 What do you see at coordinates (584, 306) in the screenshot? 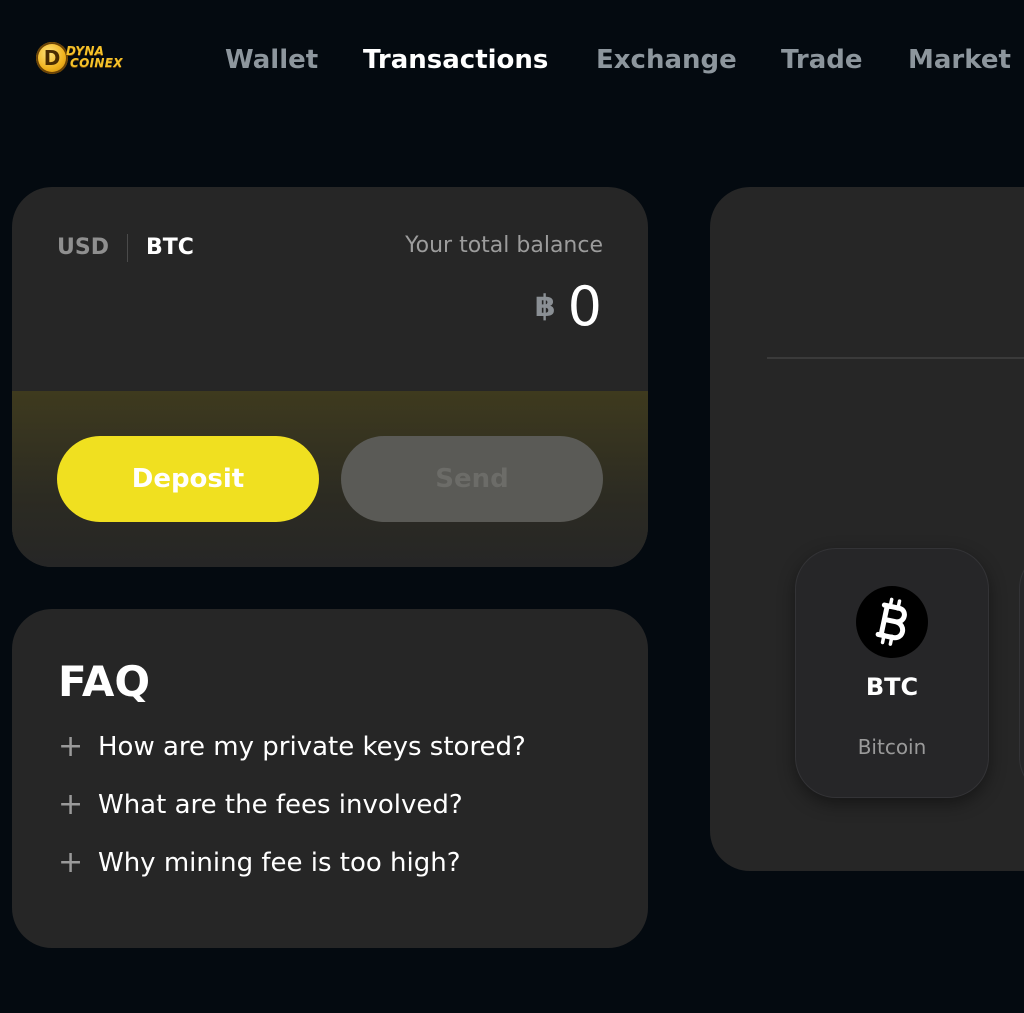
I see `total-balance-value: 0` at bounding box center [584, 306].